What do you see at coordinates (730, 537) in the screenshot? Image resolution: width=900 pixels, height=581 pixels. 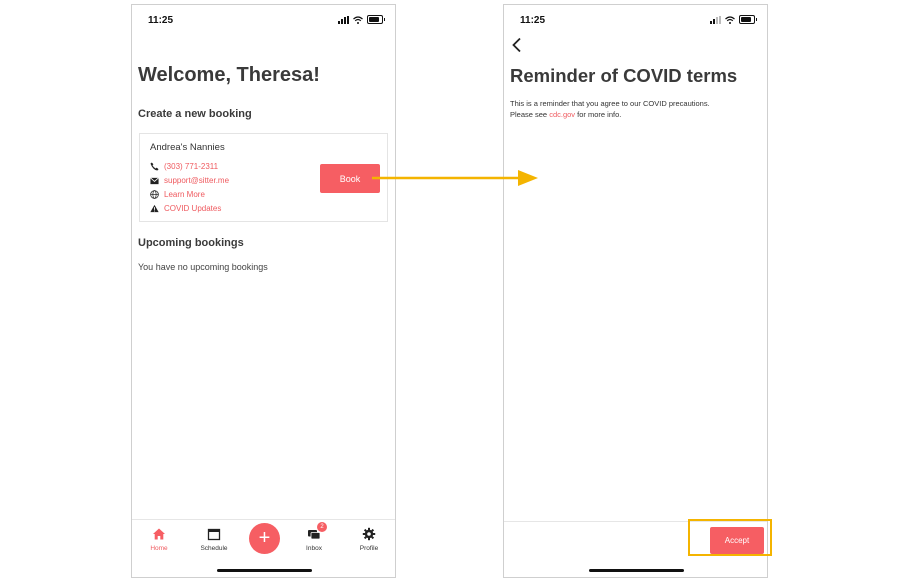 I see `accept-highlight-box` at bounding box center [730, 537].